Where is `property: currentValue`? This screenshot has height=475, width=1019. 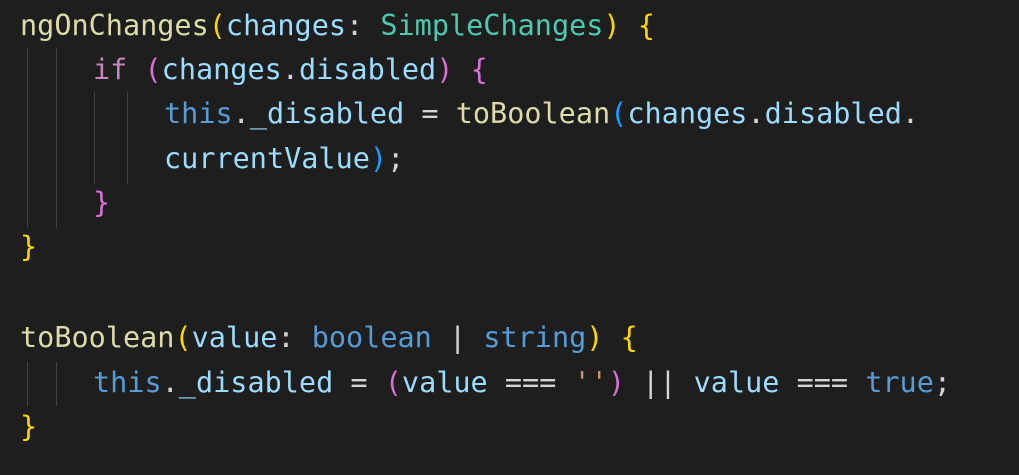
property: currentValue is located at coordinates (267, 158).